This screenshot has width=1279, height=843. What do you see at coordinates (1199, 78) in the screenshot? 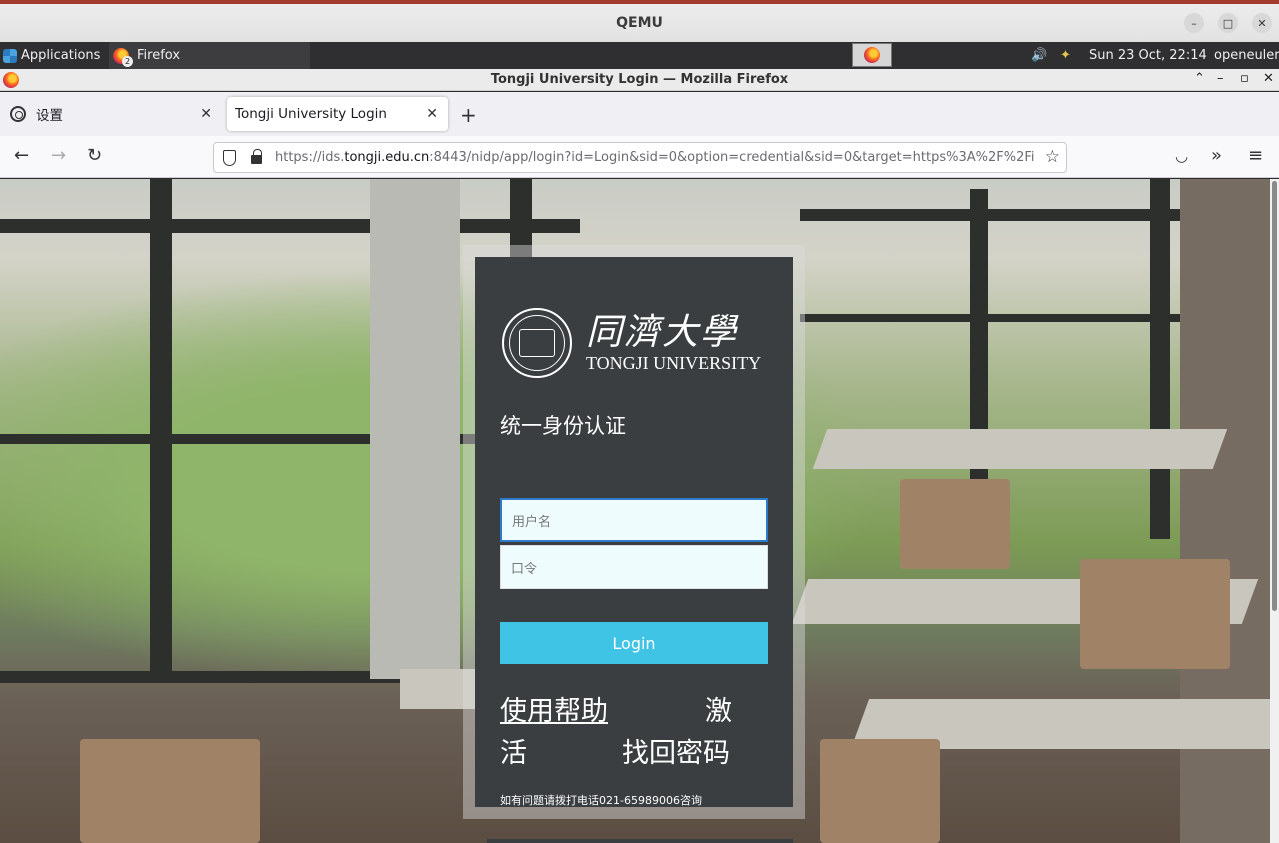
I see `shade-icon: ⌃` at bounding box center [1199, 78].